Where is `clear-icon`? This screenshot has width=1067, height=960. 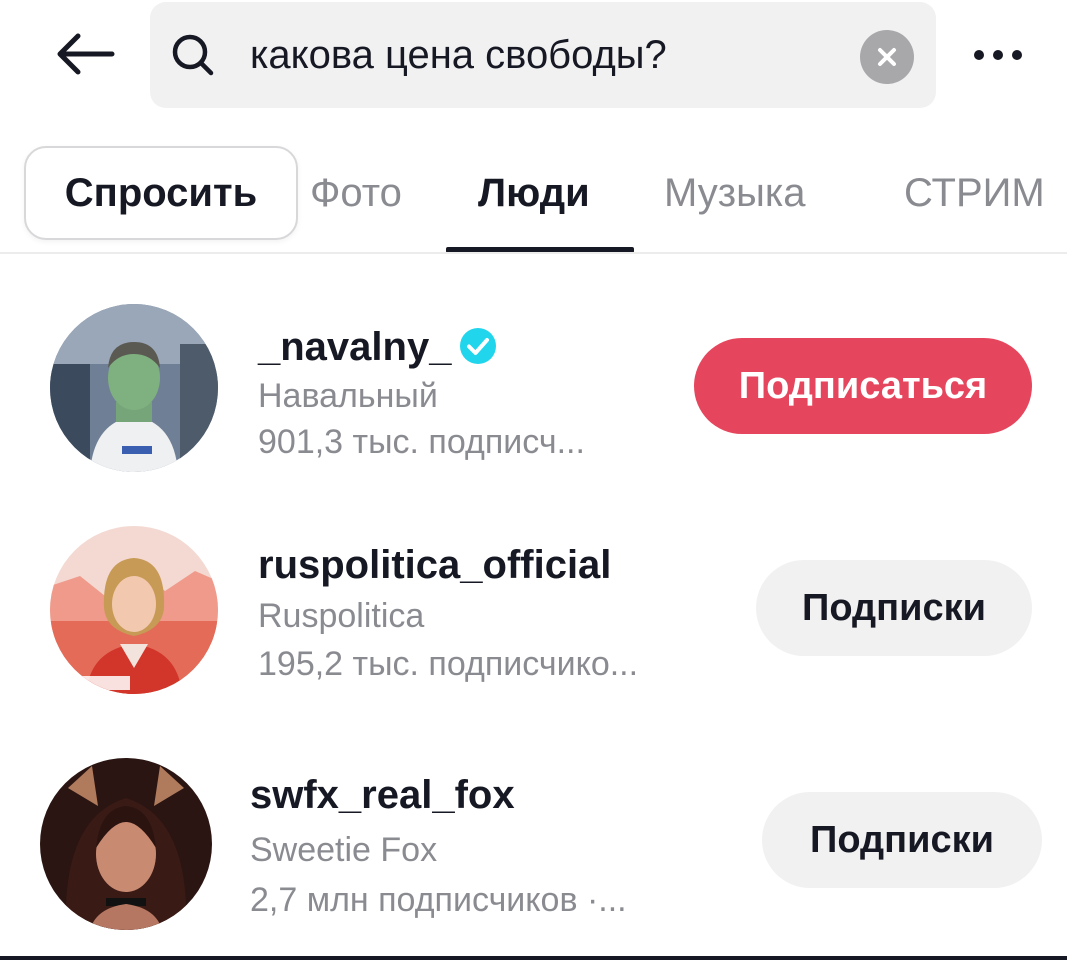 clear-icon is located at coordinates (887, 57).